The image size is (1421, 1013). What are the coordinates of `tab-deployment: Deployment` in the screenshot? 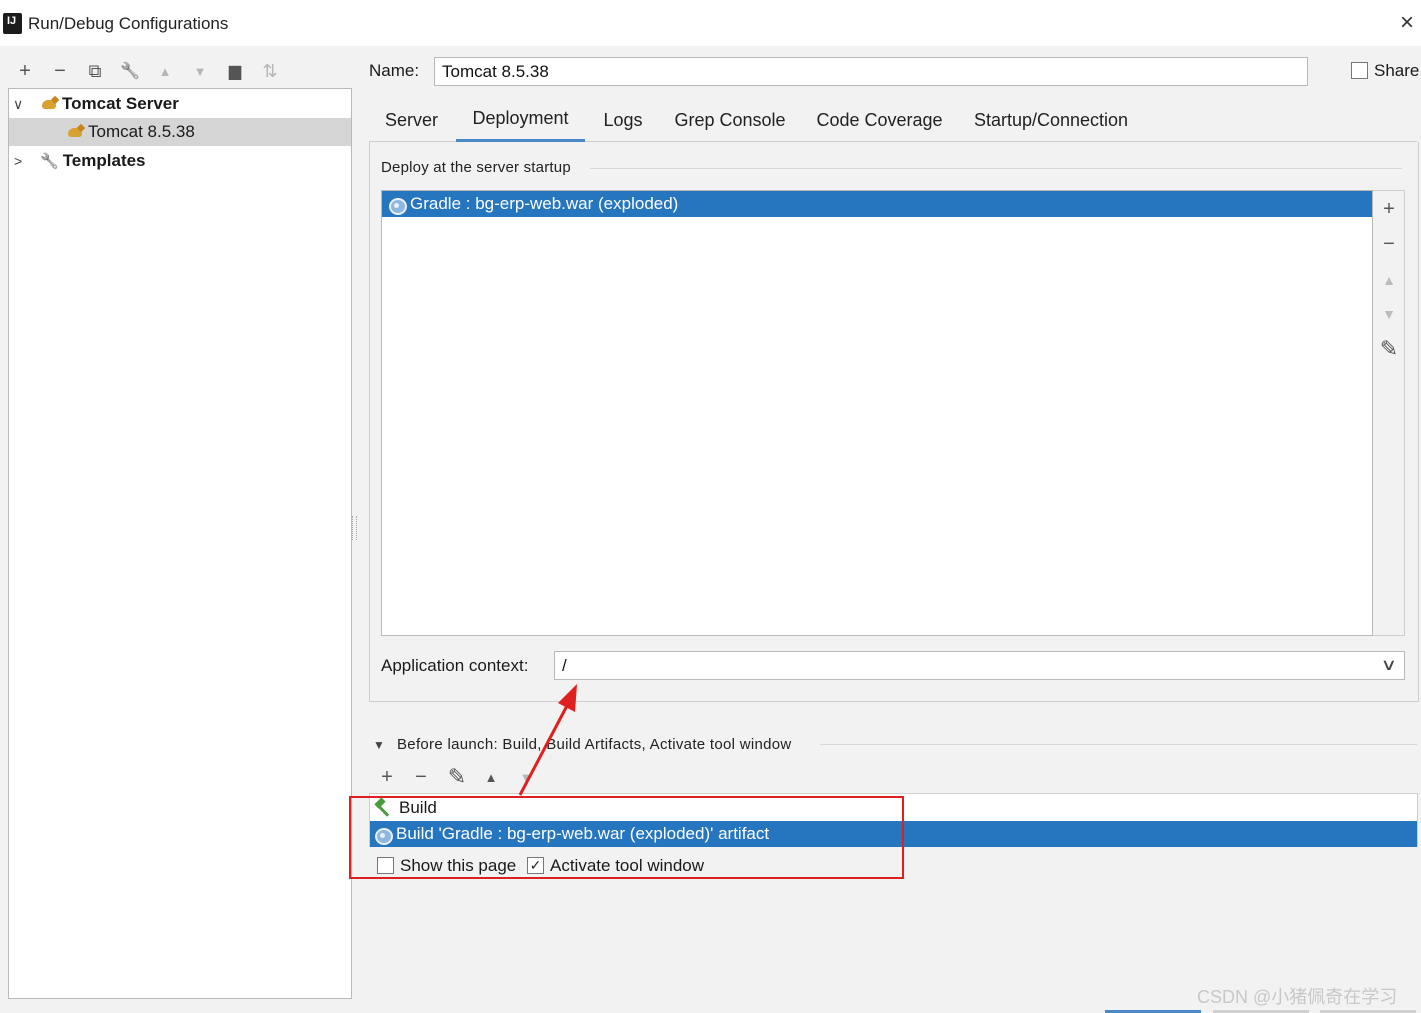 It's located at (520, 120).